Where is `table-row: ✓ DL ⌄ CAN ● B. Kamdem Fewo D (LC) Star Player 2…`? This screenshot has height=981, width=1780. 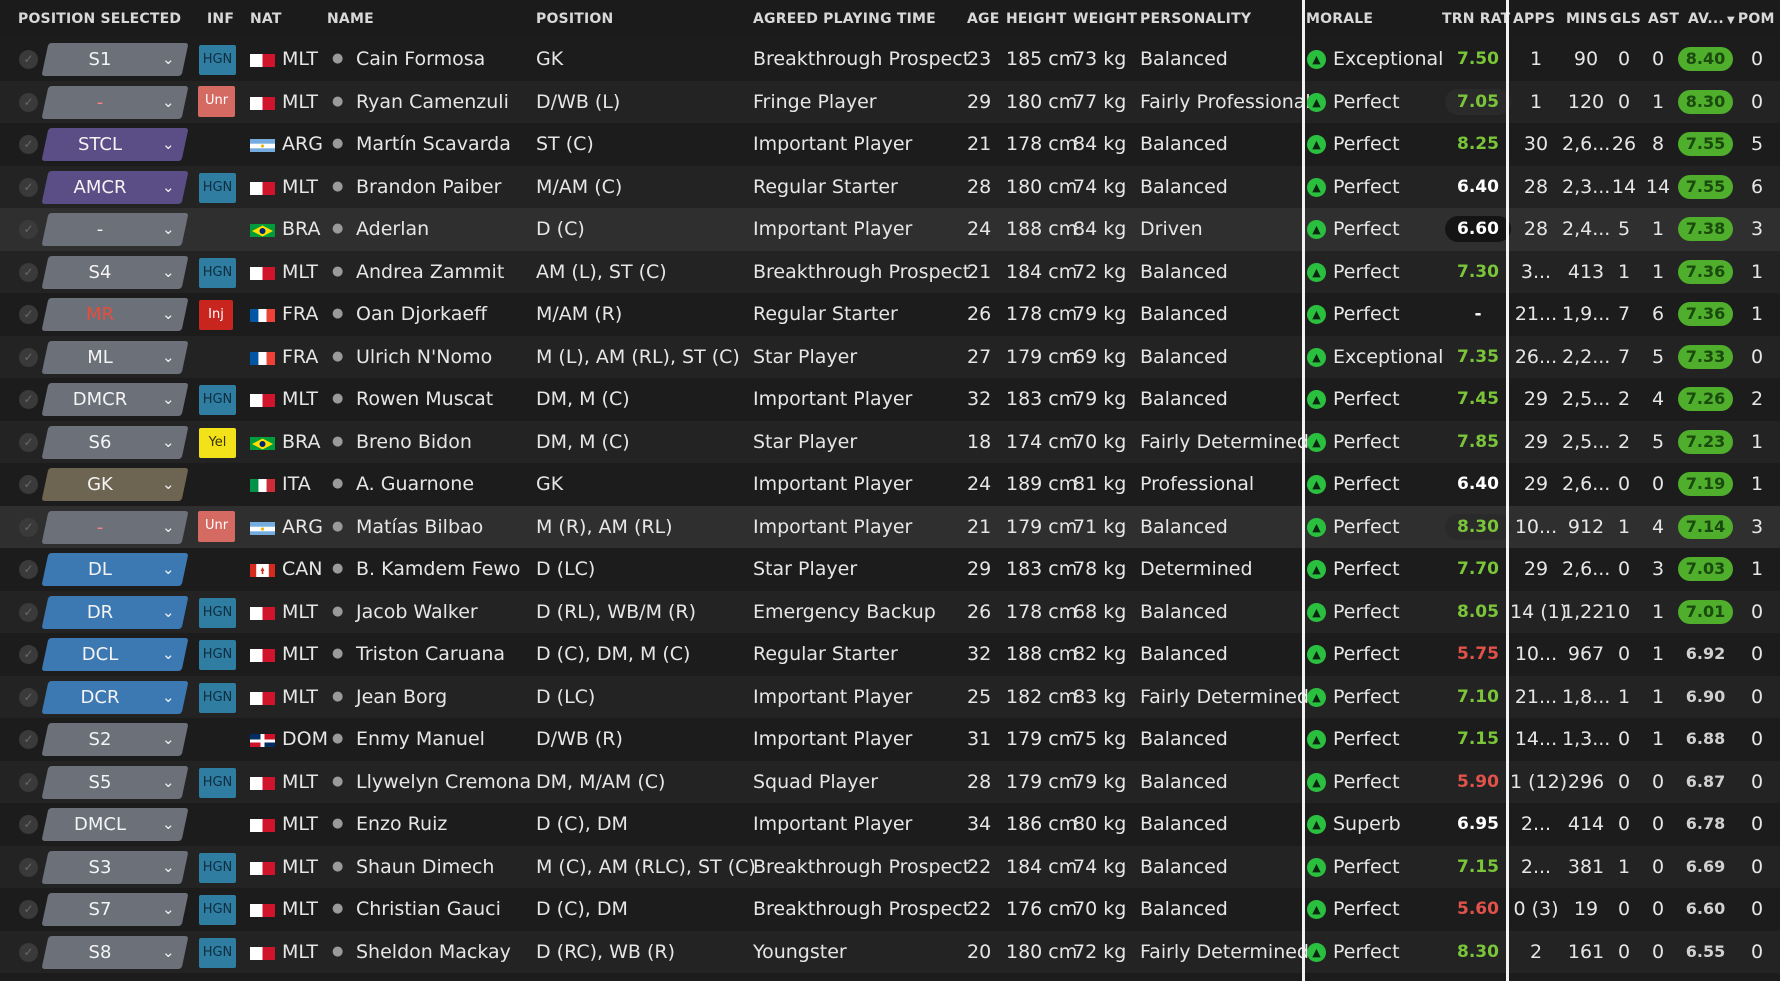
table-row: ✓ DL ⌄ CAN ● B. Kamdem Fewo D (LC) Star Player 2… is located at coordinates (890, 569).